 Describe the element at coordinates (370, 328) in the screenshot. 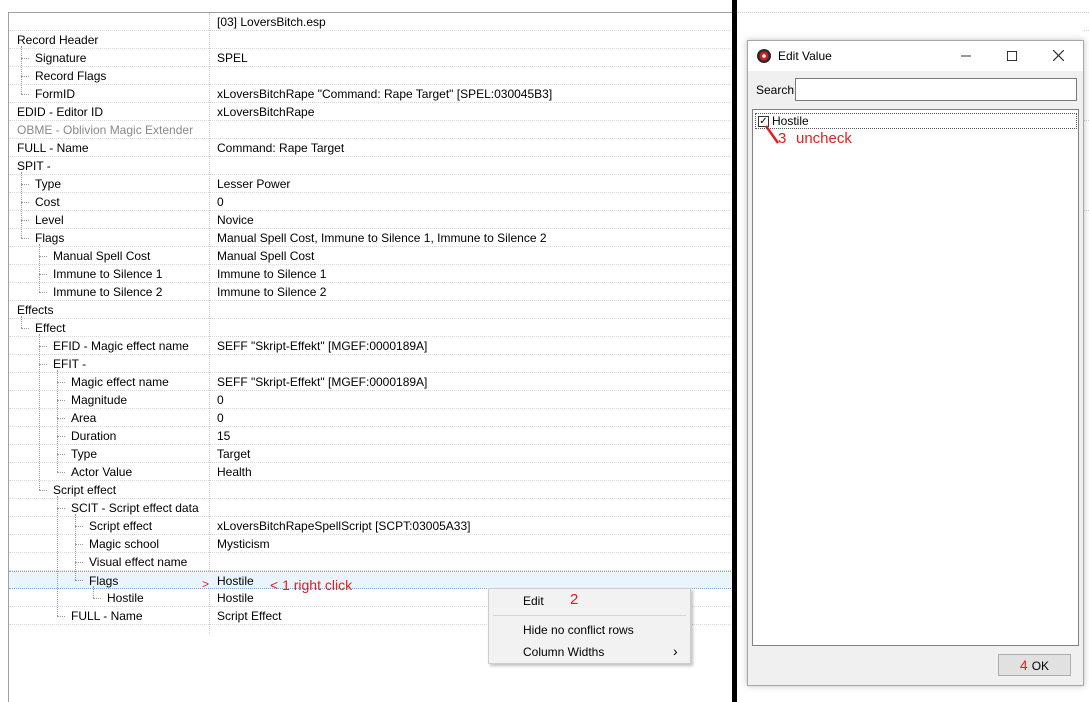

I see `tree-row: Effect` at that location.